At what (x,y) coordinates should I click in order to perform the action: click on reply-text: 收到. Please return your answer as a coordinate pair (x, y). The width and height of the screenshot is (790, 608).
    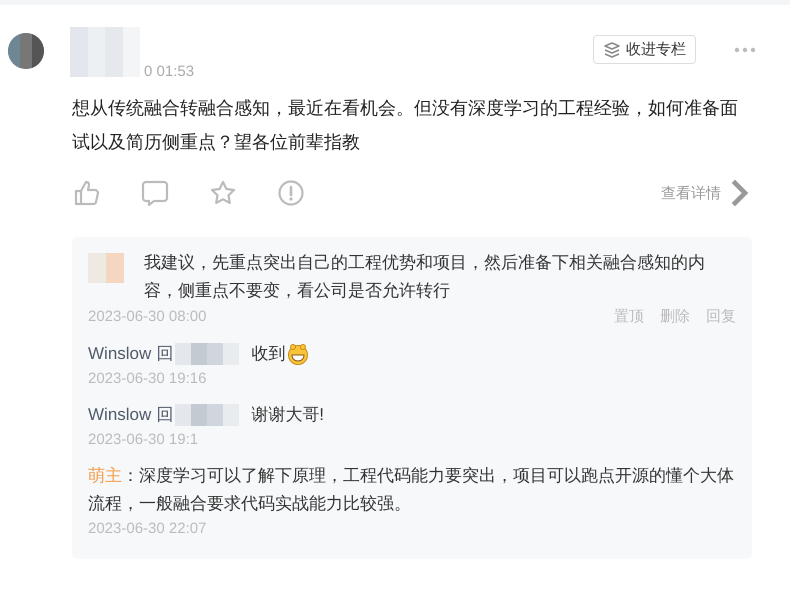
    Looking at the image, I should click on (268, 354).